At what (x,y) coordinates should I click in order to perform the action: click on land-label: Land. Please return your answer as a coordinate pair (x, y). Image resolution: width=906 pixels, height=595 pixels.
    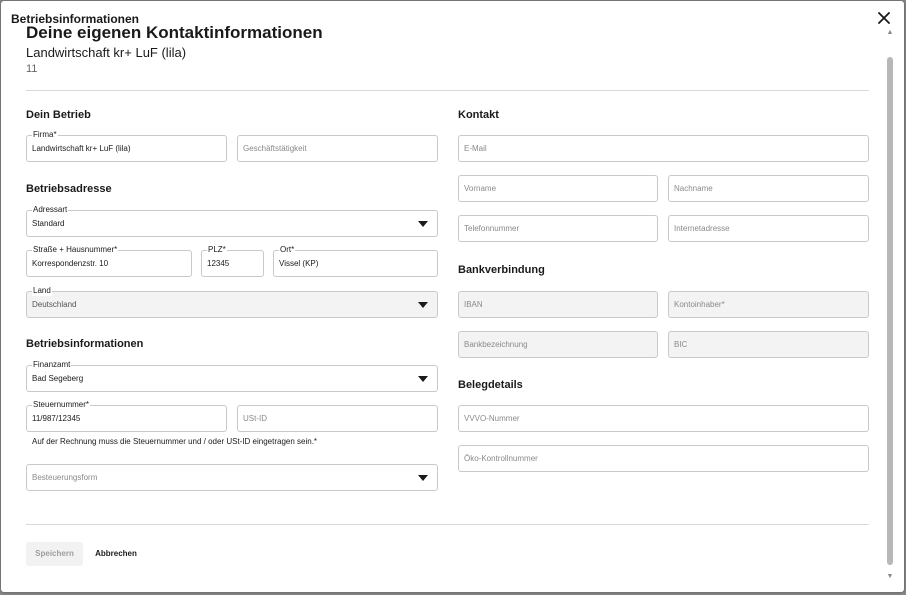
    Looking at the image, I should click on (42, 291).